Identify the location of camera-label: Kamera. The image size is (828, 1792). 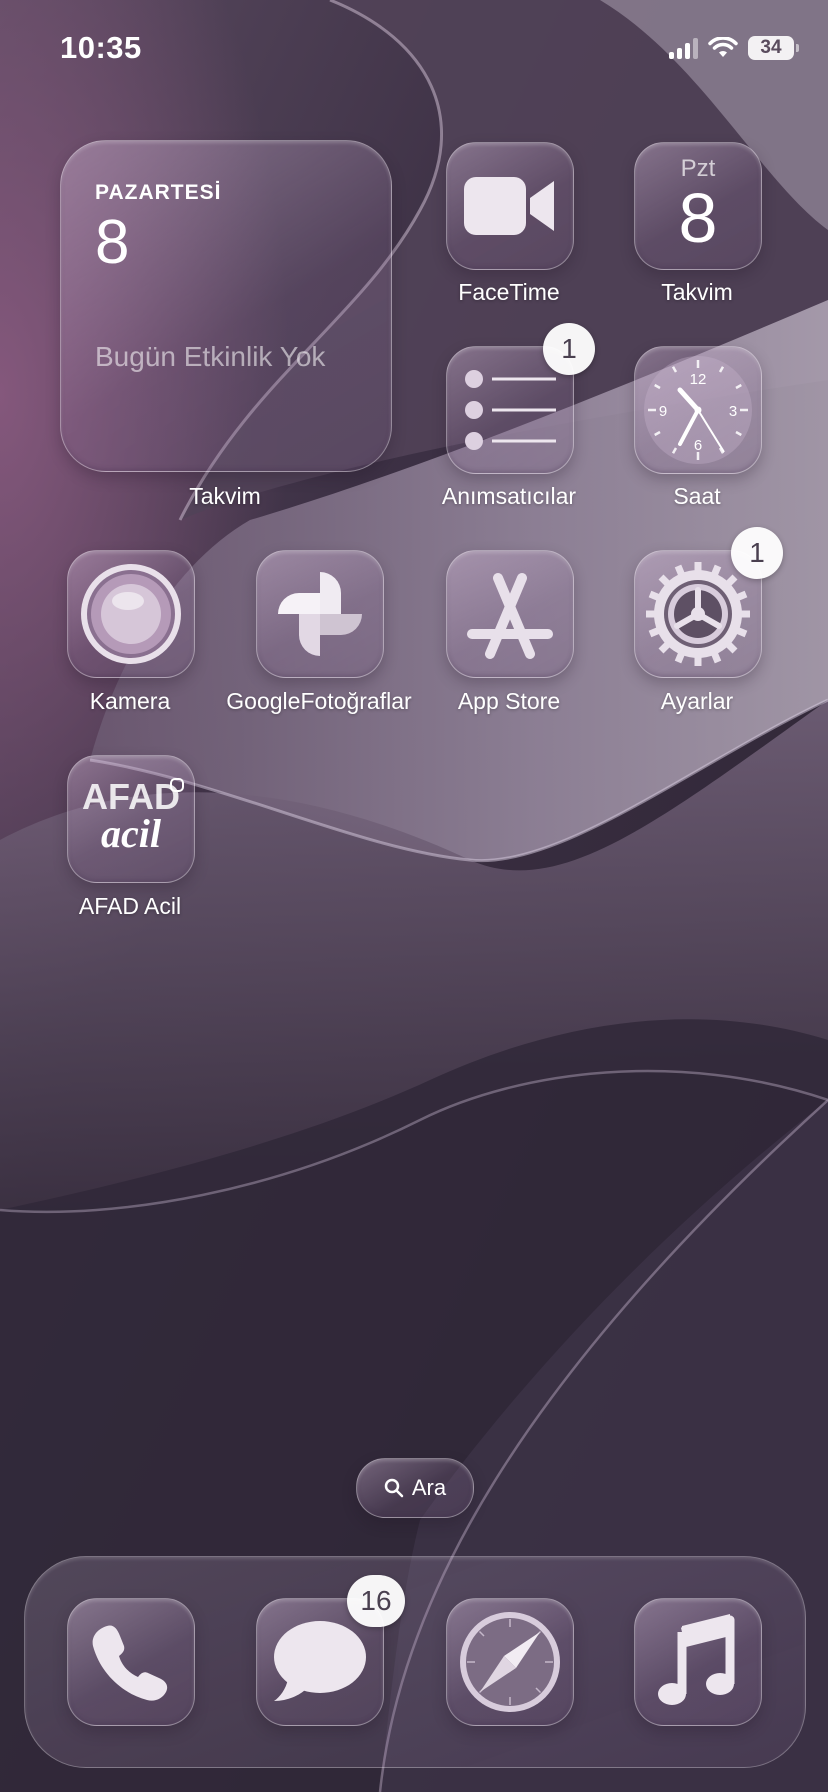
(130, 701).